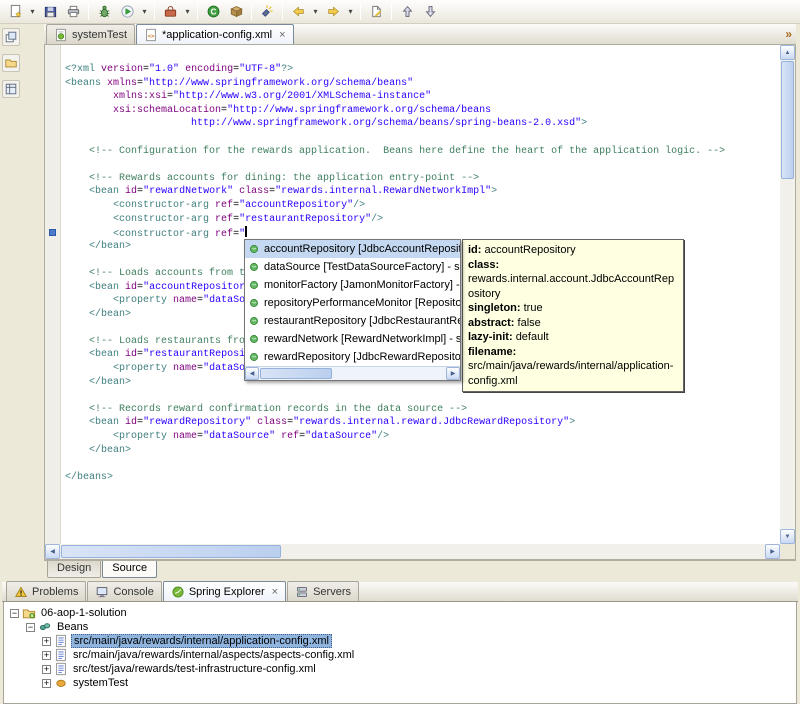 The width and height of the screenshot is (800, 704). I want to click on code-segment: "accountRepositor, so click(194, 287).